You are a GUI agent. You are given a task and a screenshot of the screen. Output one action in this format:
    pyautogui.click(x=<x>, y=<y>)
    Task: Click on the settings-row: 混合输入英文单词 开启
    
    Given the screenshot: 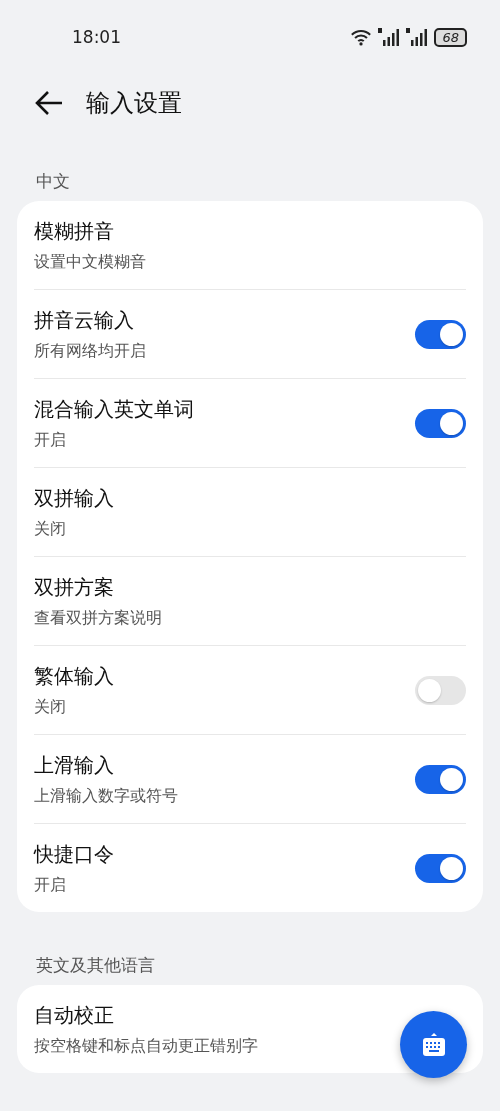 What is the action you would take?
    pyautogui.click(x=250, y=423)
    